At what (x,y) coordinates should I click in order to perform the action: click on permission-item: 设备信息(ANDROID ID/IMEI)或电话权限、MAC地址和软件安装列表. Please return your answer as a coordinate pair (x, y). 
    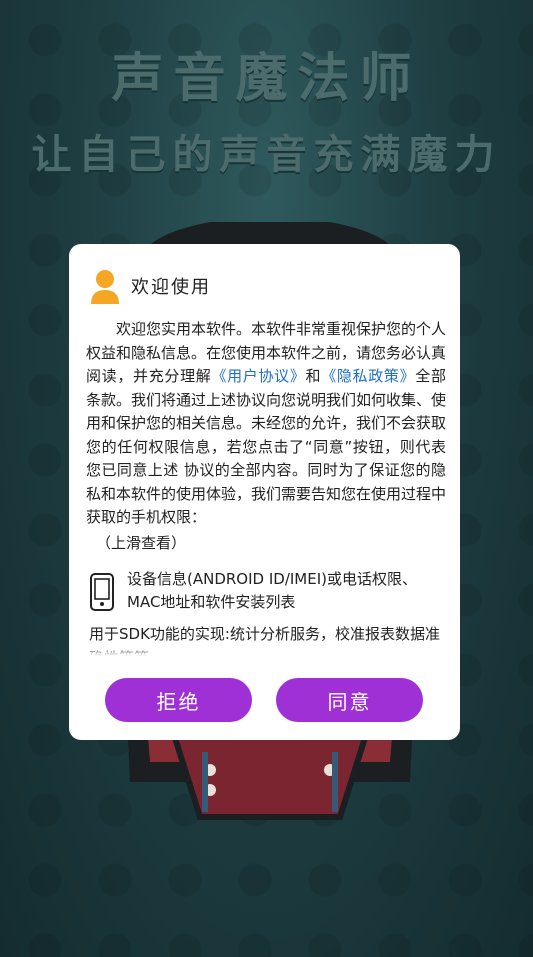
    Looking at the image, I should click on (269, 591).